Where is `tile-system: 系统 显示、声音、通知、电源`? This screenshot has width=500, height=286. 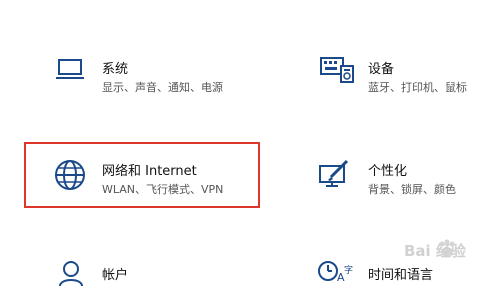
tile-system: 系统 显示、声音、通知、电源 is located at coordinates (150, 75).